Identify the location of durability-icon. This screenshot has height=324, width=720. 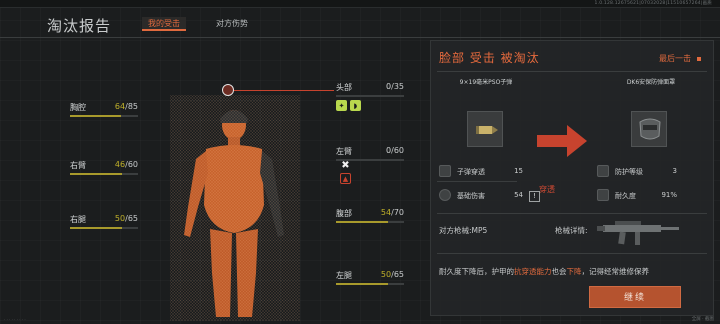
(603, 195).